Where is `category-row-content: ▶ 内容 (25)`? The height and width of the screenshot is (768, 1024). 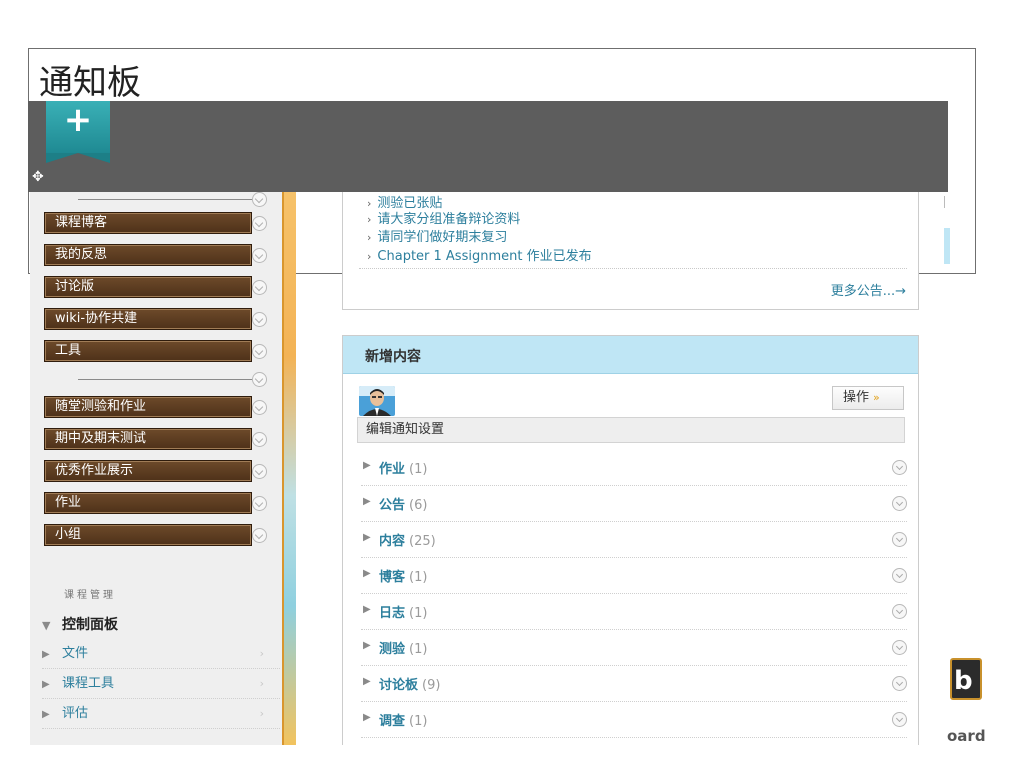 category-row-content: ▶ 内容 (25) is located at coordinates (634, 540).